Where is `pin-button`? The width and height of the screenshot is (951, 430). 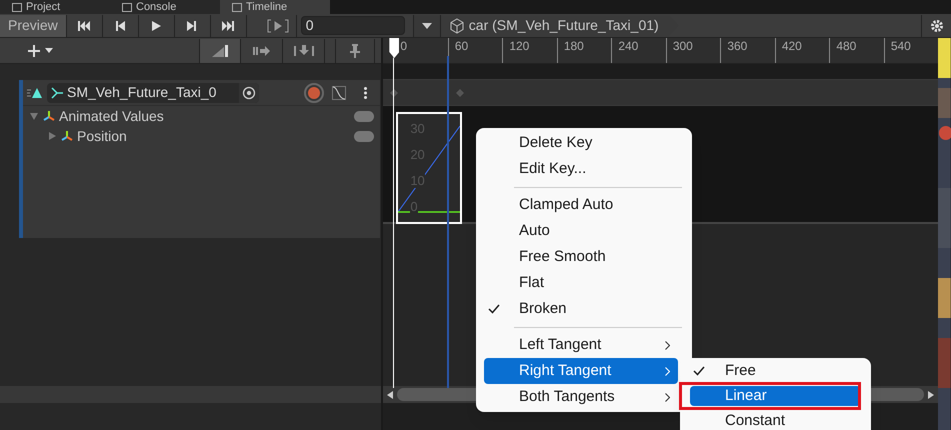 pin-button is located at coordinates (355, 50).